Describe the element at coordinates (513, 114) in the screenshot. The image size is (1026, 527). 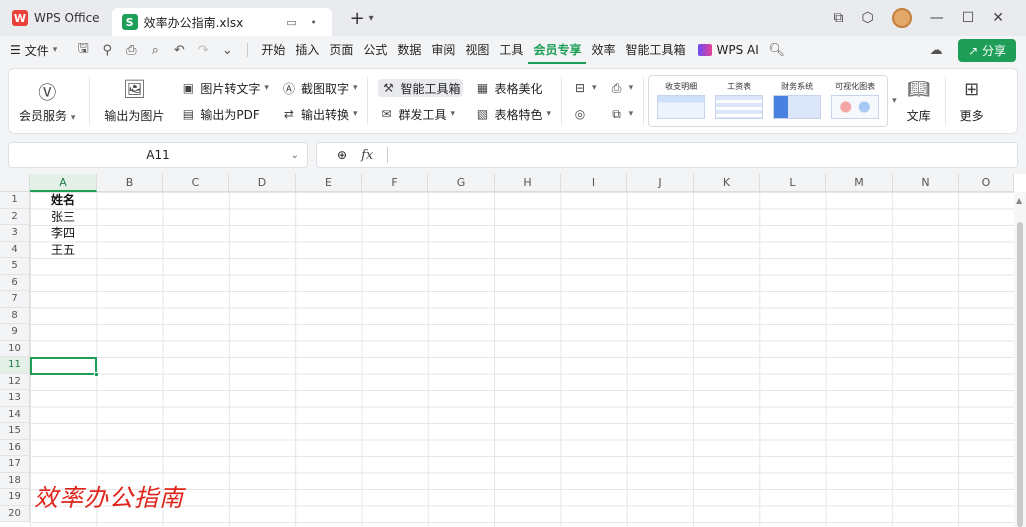
I see `table-feature-button: ▧ 表格特色 ▾` at that location.